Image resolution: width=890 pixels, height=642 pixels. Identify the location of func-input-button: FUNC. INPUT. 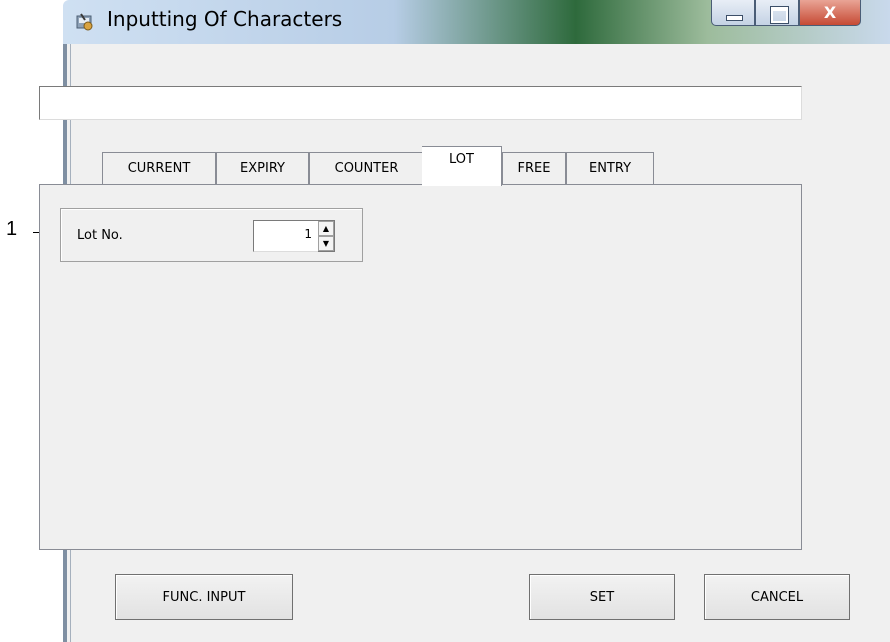
(204, 597).